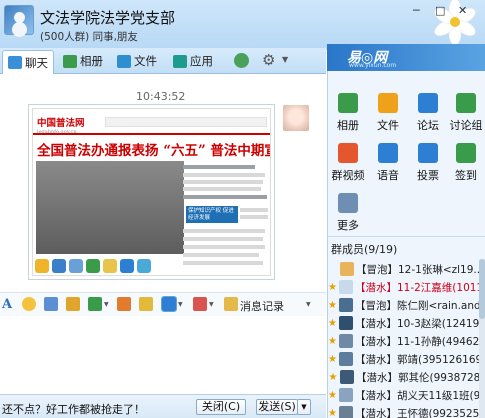  I want to click on app-checkin-label: 签到, so click(466, 175).